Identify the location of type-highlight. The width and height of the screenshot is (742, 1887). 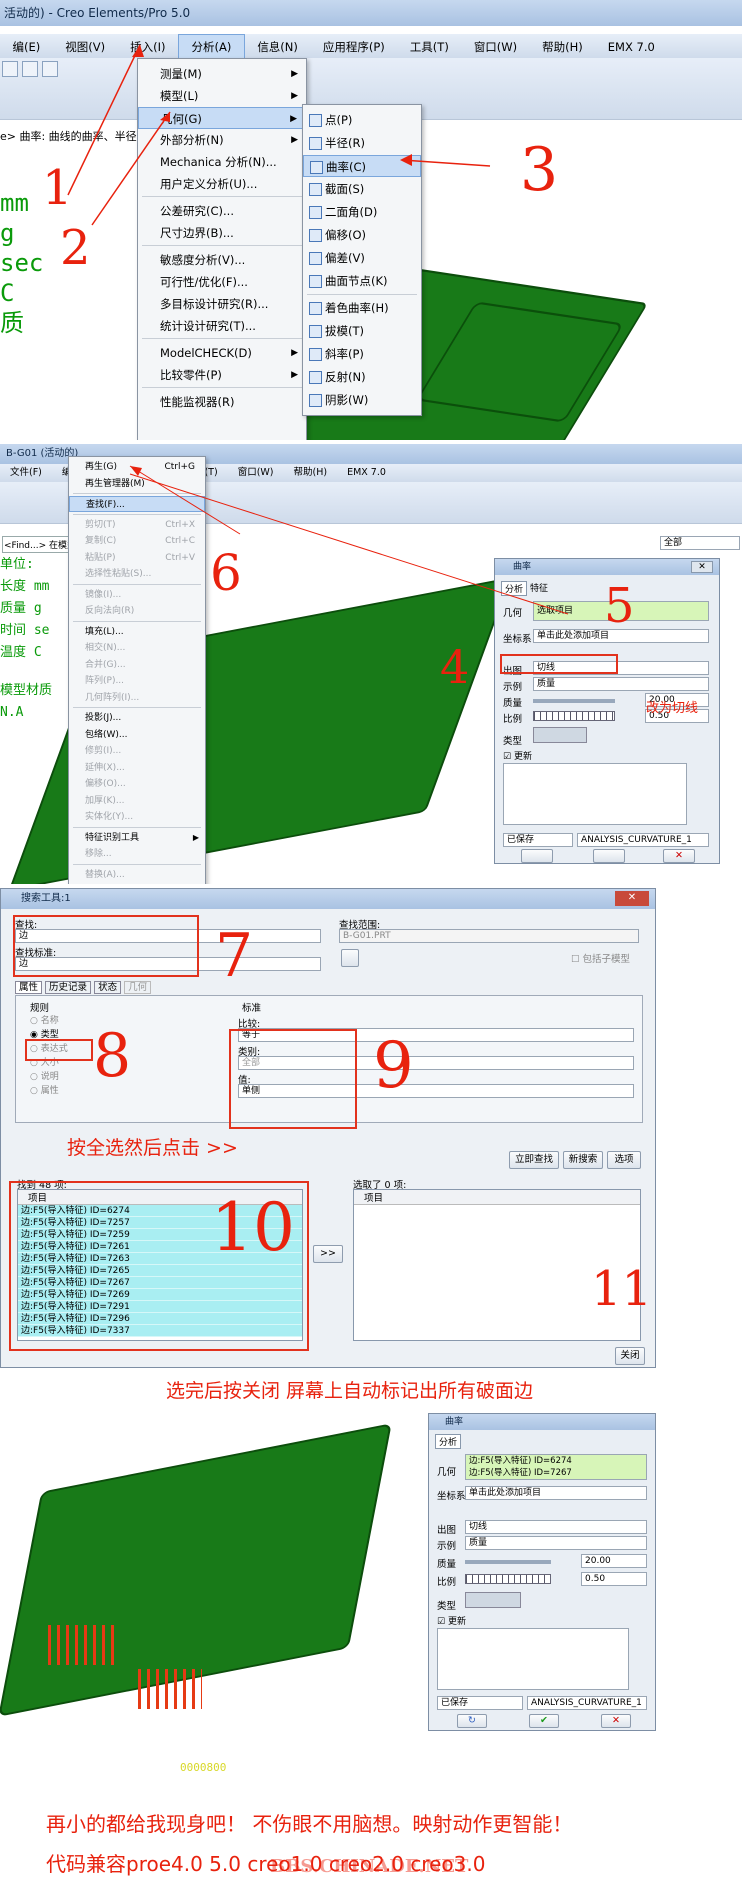
(59, 1050).